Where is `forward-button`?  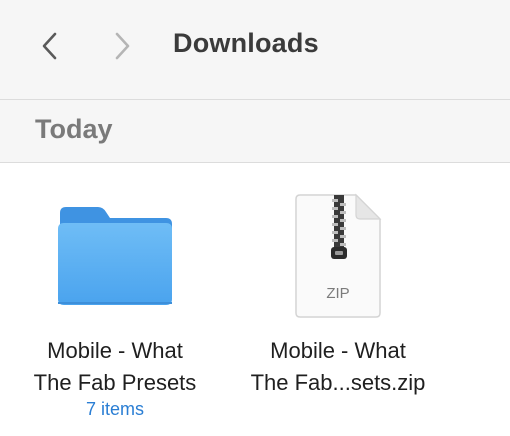
forward-button is located at coordinates (122, 46).